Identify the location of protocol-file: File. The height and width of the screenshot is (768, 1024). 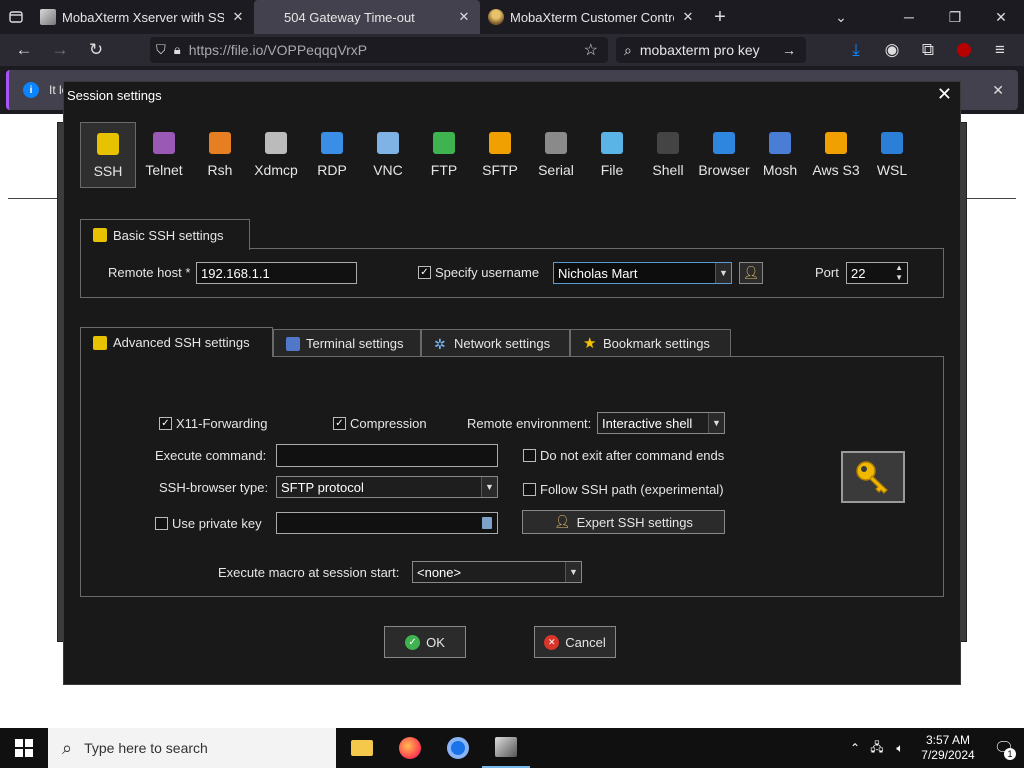
(612, 155).